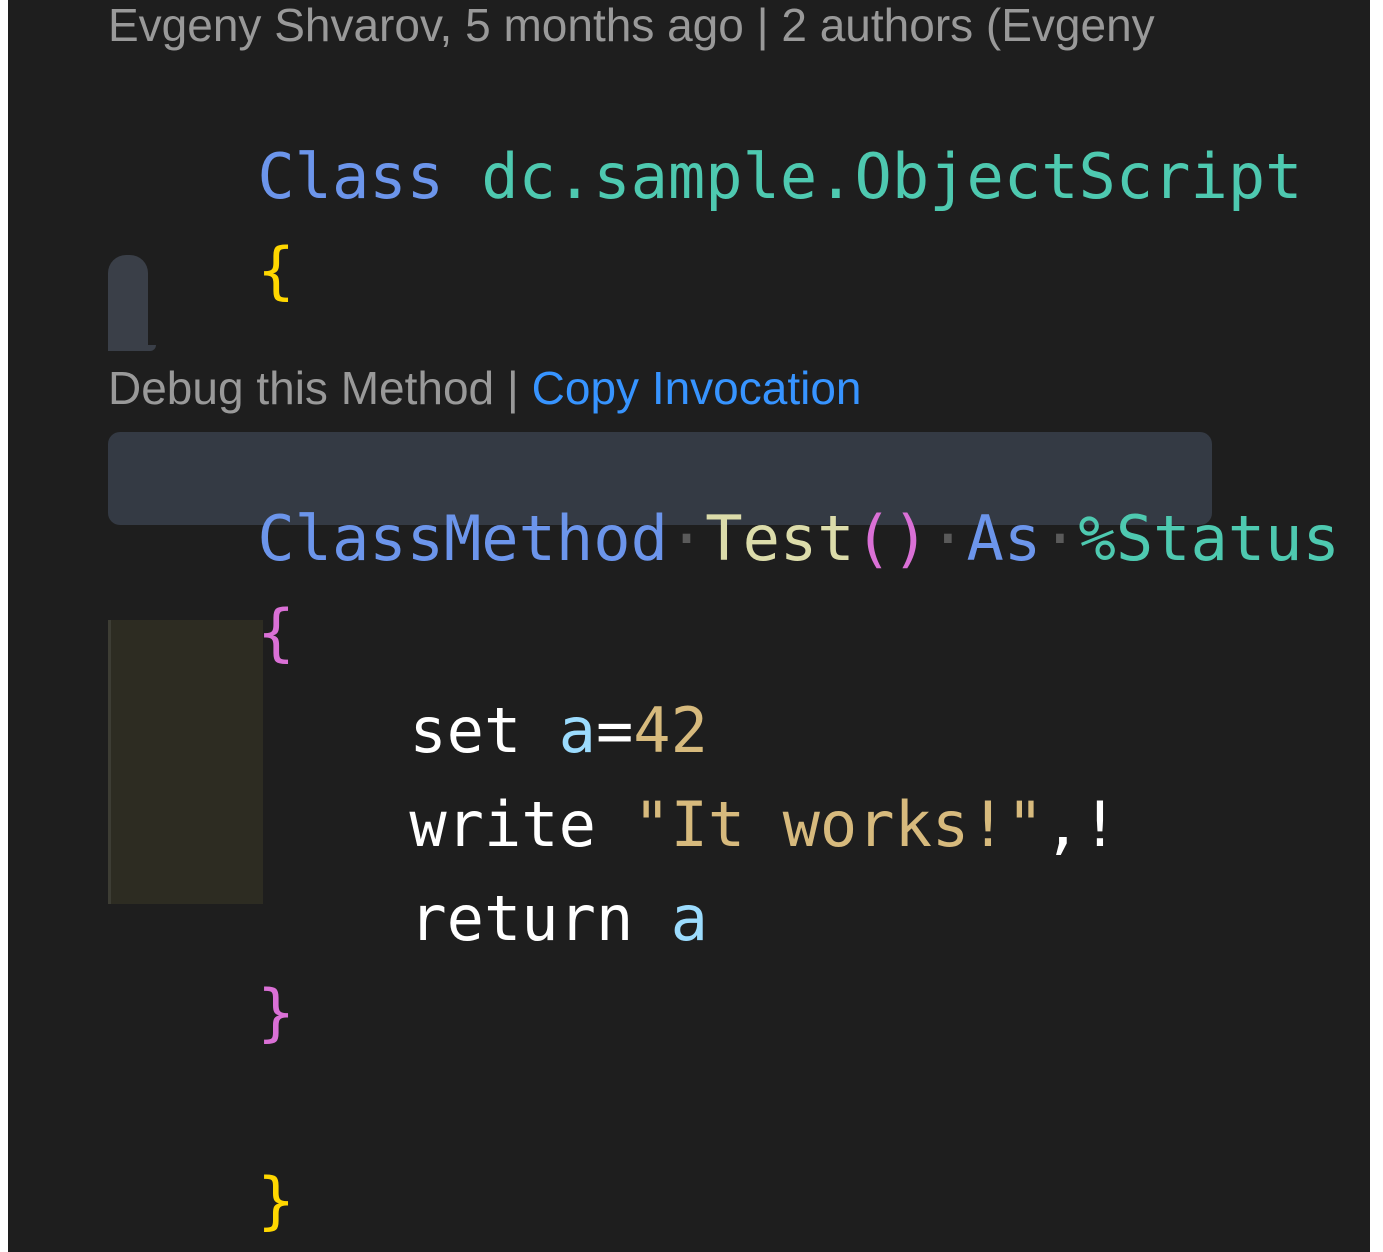  What do you see at coordinates (276, 270) in the screenshot?
I see `class-open-brace: {` at bounding box center [276, 270].